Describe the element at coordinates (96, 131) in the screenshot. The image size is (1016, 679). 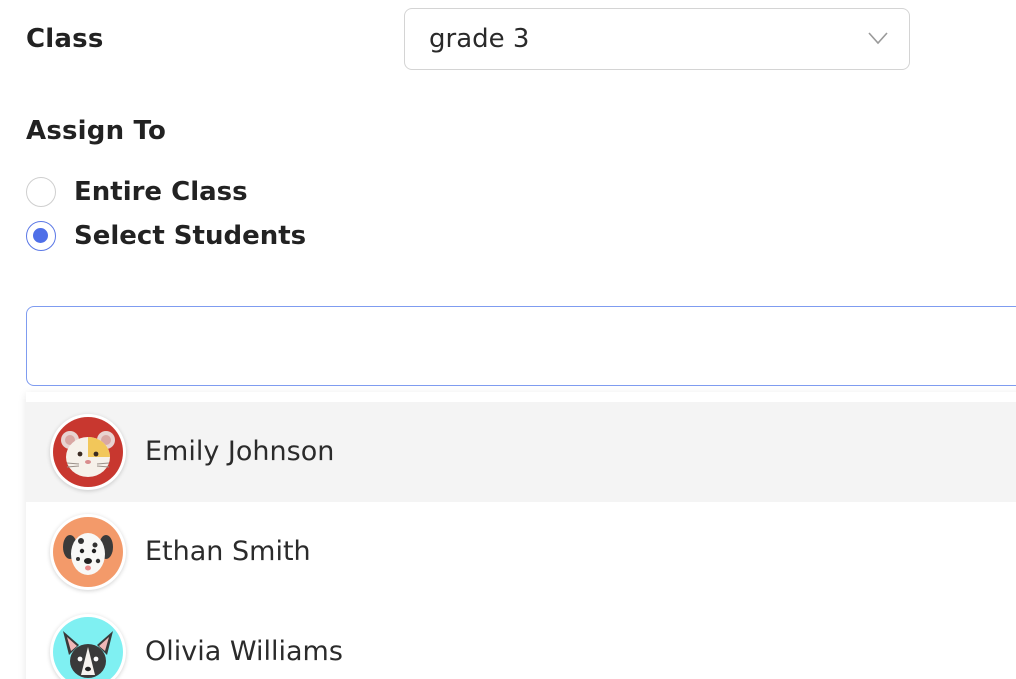
I see `assign-to-label: Assign To` at that location.